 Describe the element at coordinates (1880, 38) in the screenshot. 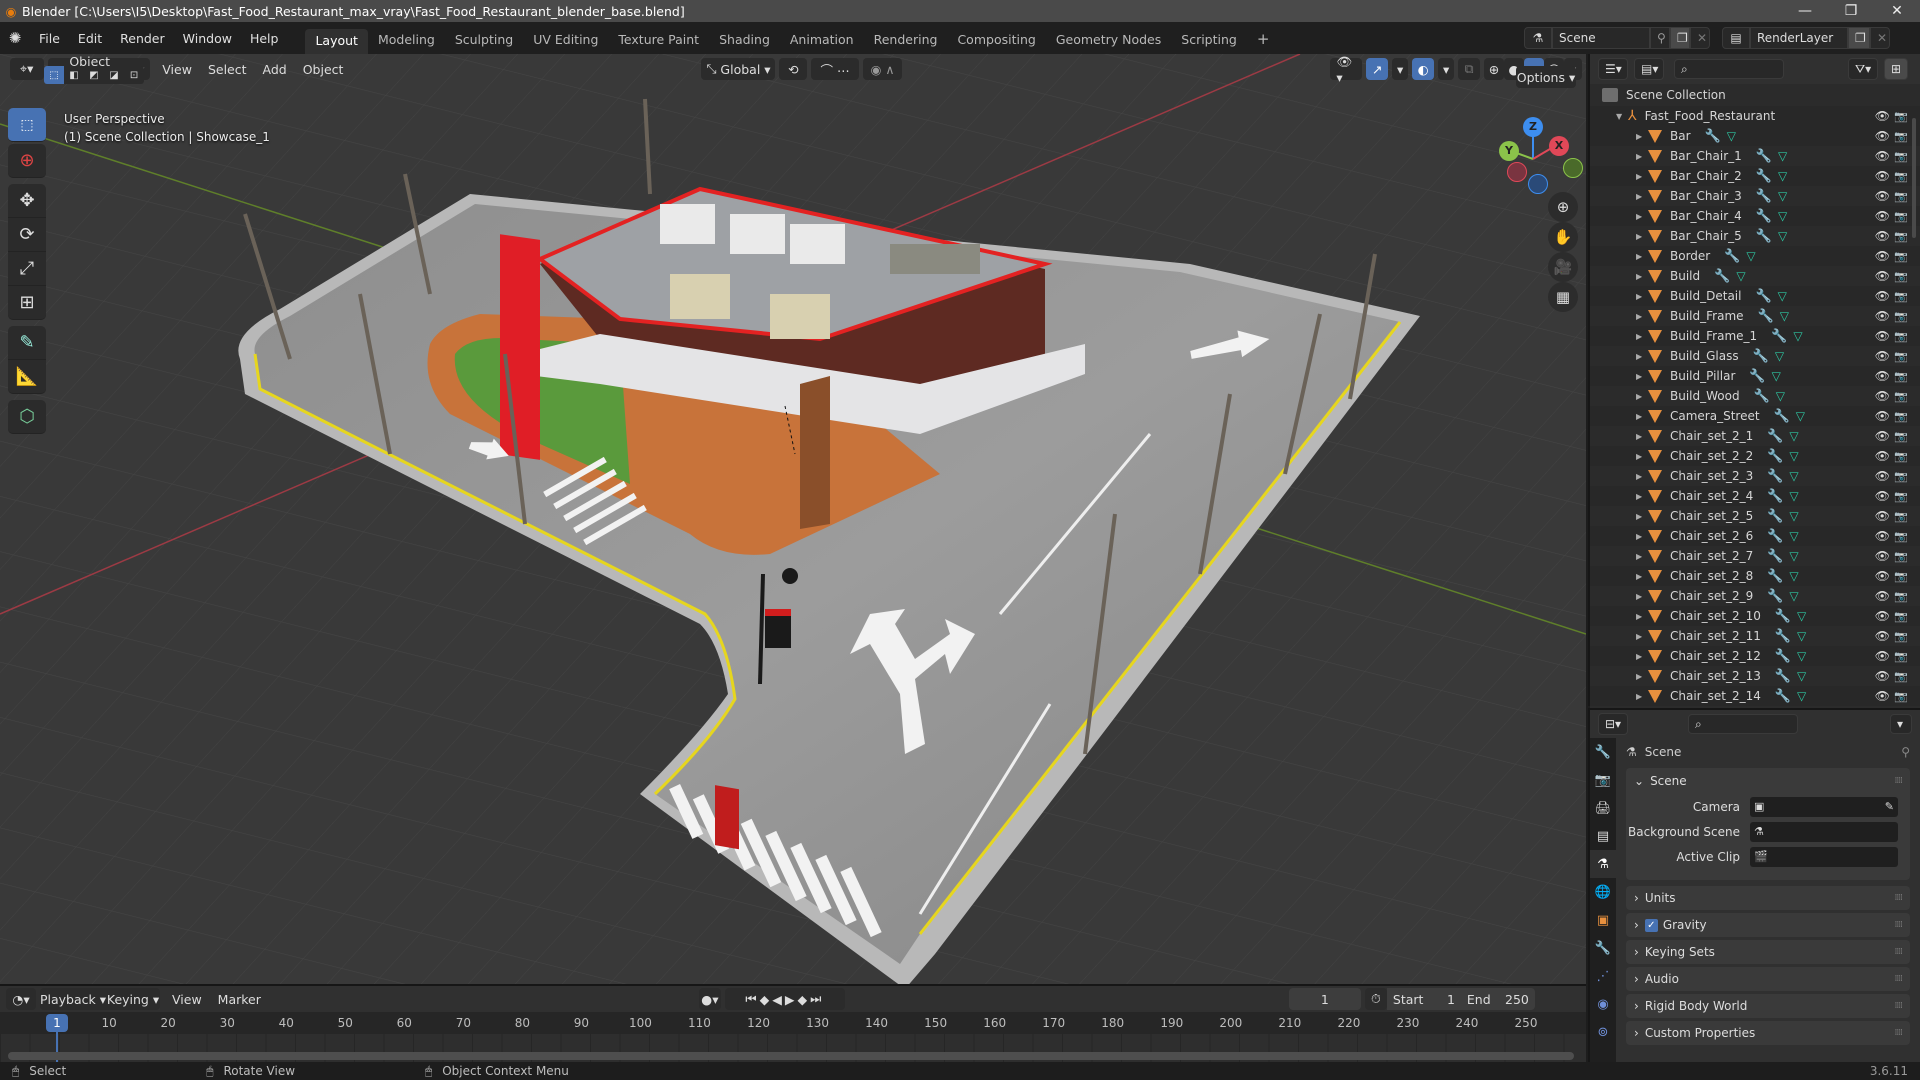

I see `delete-view-layer-icon: ✕` at that location.